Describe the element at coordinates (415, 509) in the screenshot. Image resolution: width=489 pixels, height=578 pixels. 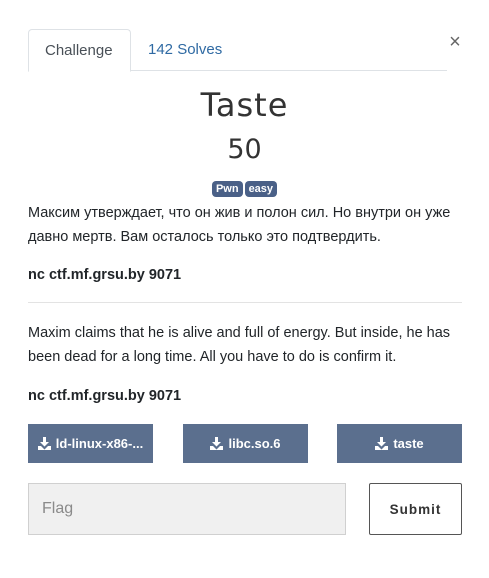
I see `submit-button: Submit` at that location.